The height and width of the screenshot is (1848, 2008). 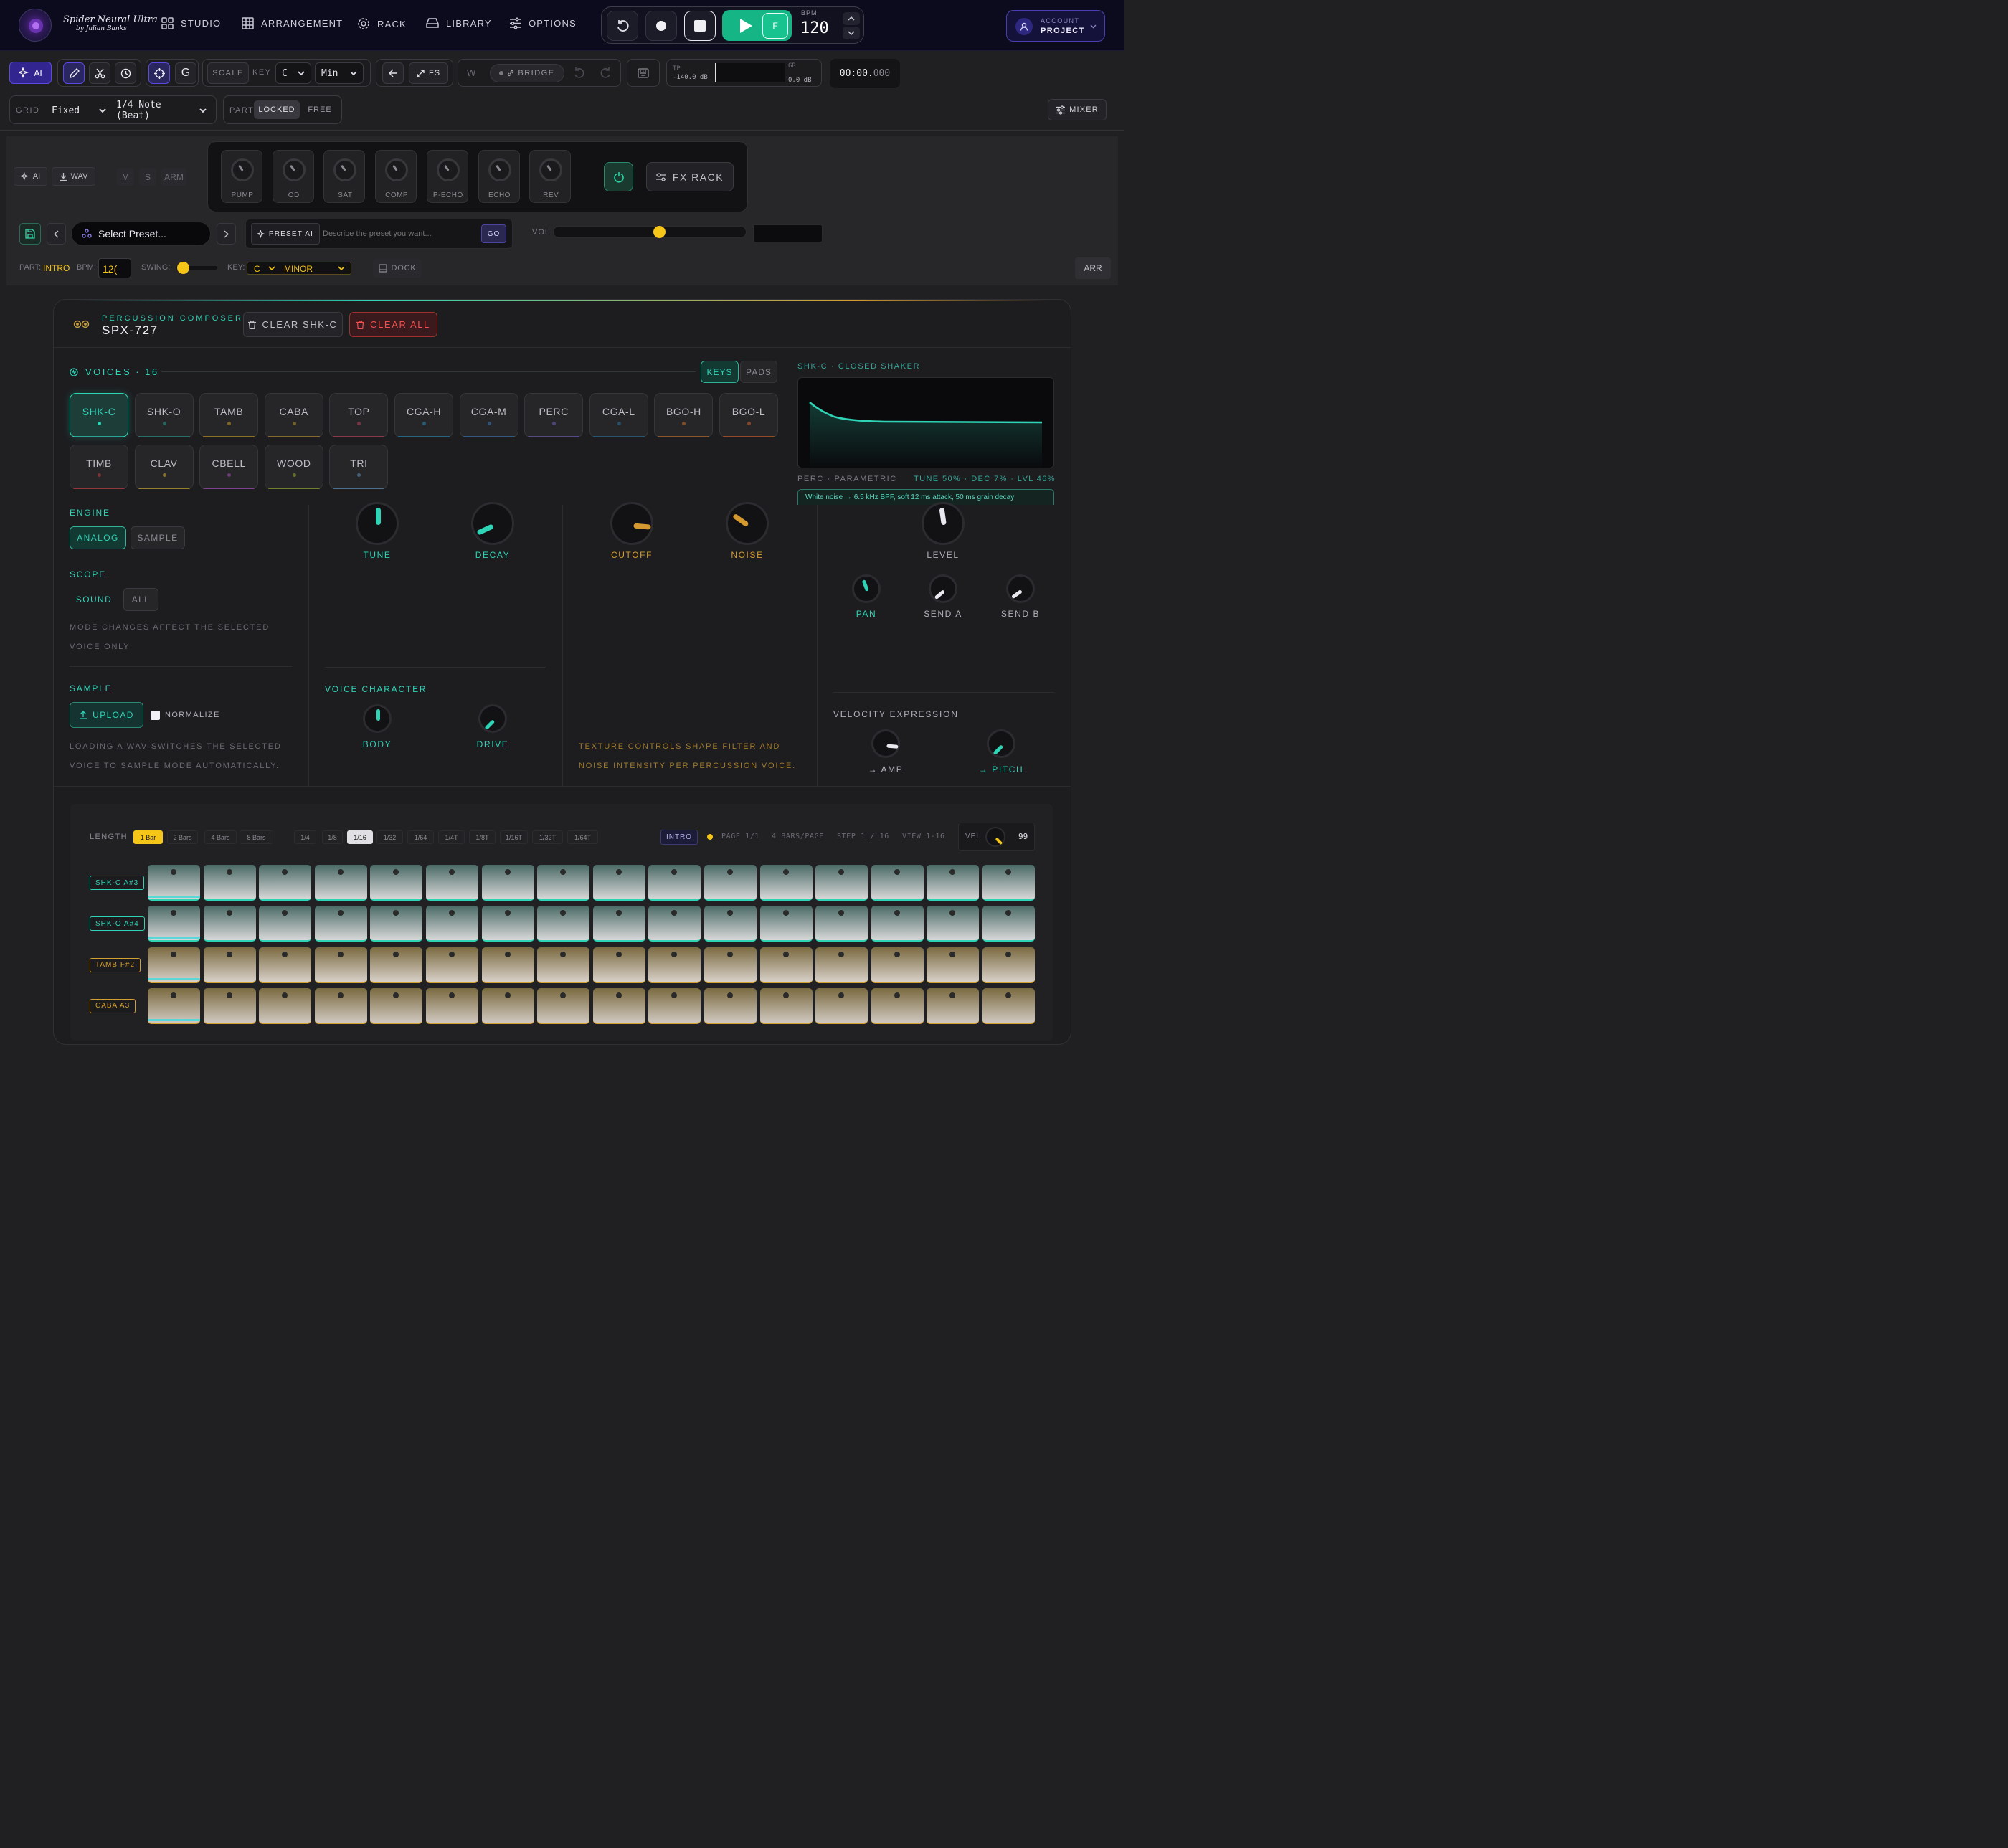 I want to click on row-label: SHK-O A#4, so click(x=118, y=924).